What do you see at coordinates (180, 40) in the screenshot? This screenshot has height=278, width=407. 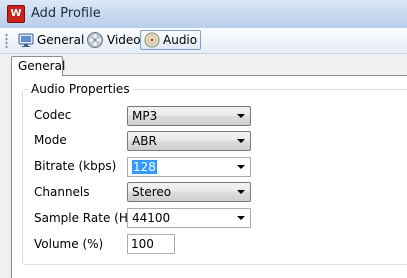 I see `toolbar-audio-label: Audio` at bounding box center [180, 40].